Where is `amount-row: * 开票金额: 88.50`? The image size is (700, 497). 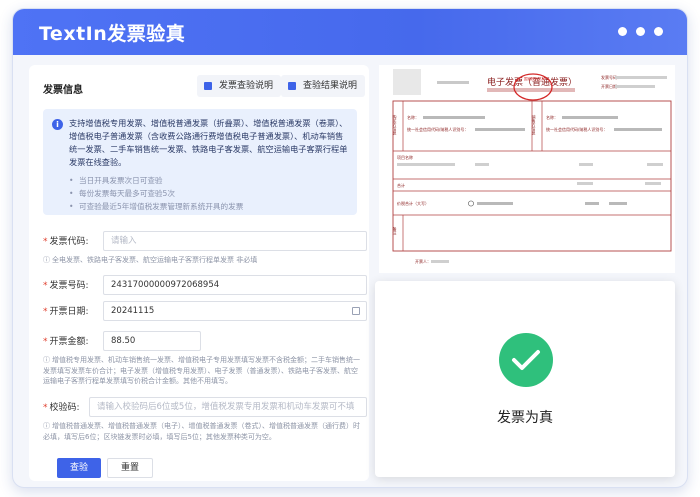
amount-row: * 开票金额: 88.50 is located at coordinates (205, 341).